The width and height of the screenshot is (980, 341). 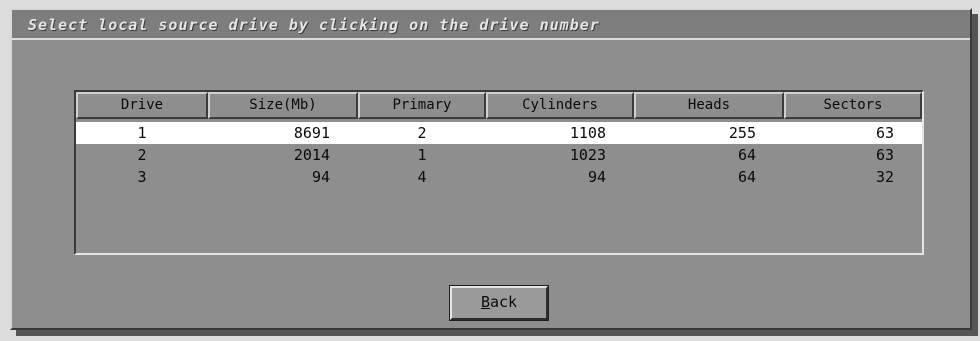 What do you see at coordinates (422, 105) in the screenshot?
I see `column-header-primary: Primary` at bounding box center [422, 105].